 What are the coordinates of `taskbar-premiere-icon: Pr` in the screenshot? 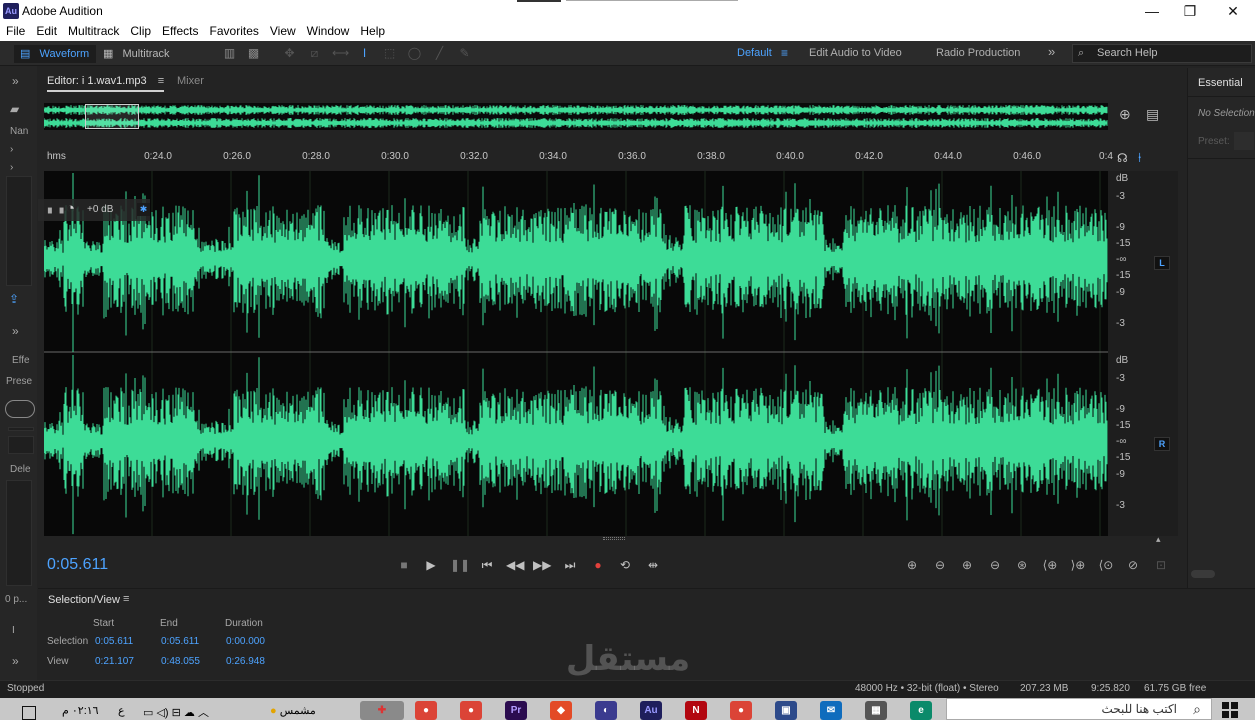 It's located at (516, 710).